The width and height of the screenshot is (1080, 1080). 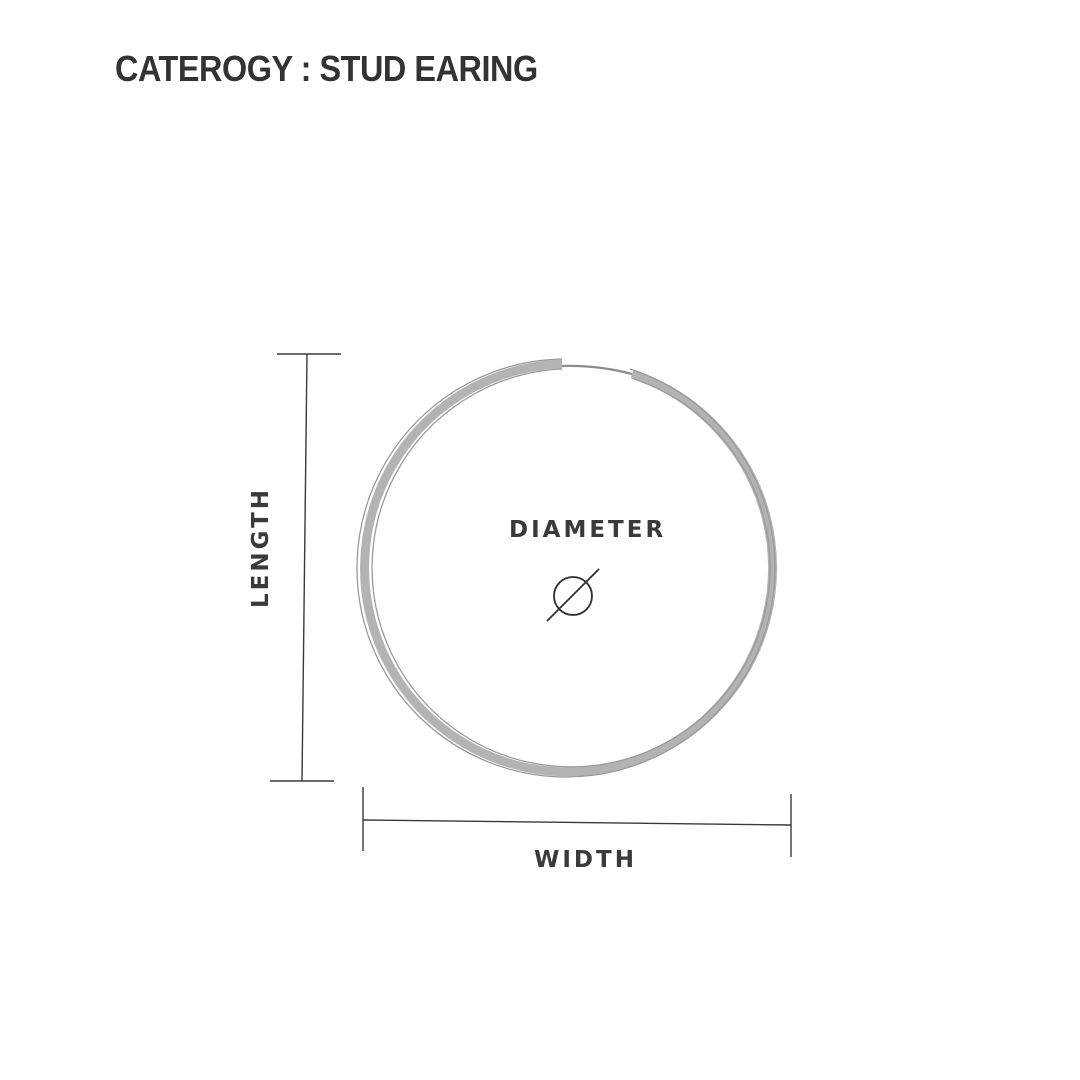 I want to click on hoop-band-outline-inner, so click(x=571, y=568).